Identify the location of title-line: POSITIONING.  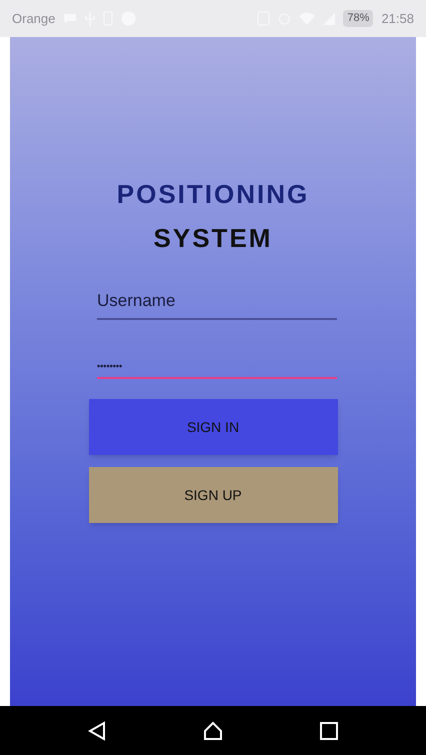
(213, 194).